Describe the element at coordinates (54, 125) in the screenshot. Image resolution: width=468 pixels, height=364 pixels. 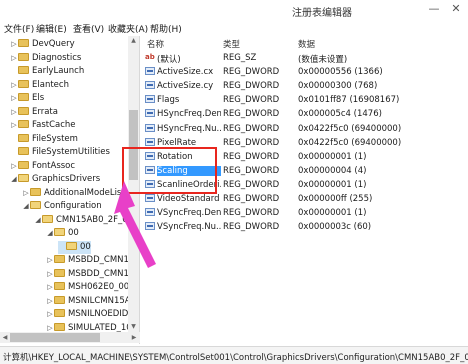
I see `tree-item-label: FastCache` at that location.